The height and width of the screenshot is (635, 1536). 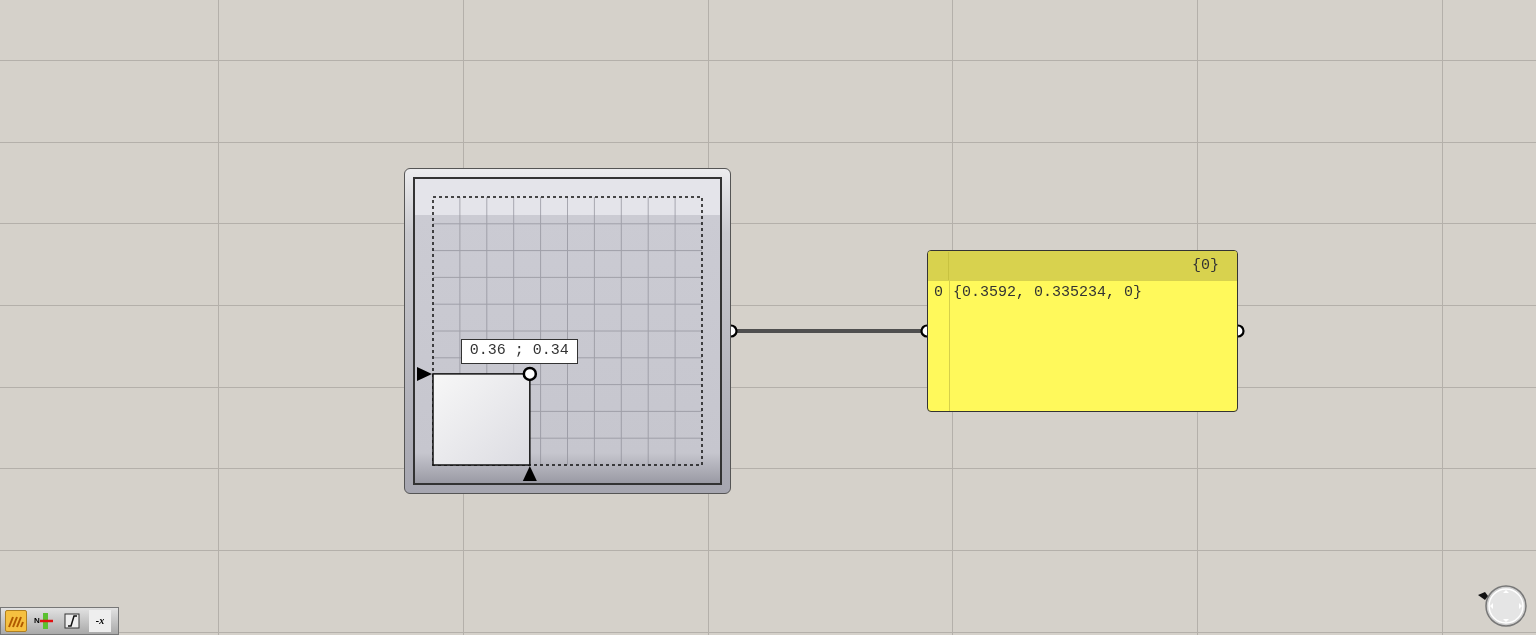 What do you see at coordinates (1502, 606) in the screenshot?
I see `navigation-compass-icon` at bounding box center [1502, 606].